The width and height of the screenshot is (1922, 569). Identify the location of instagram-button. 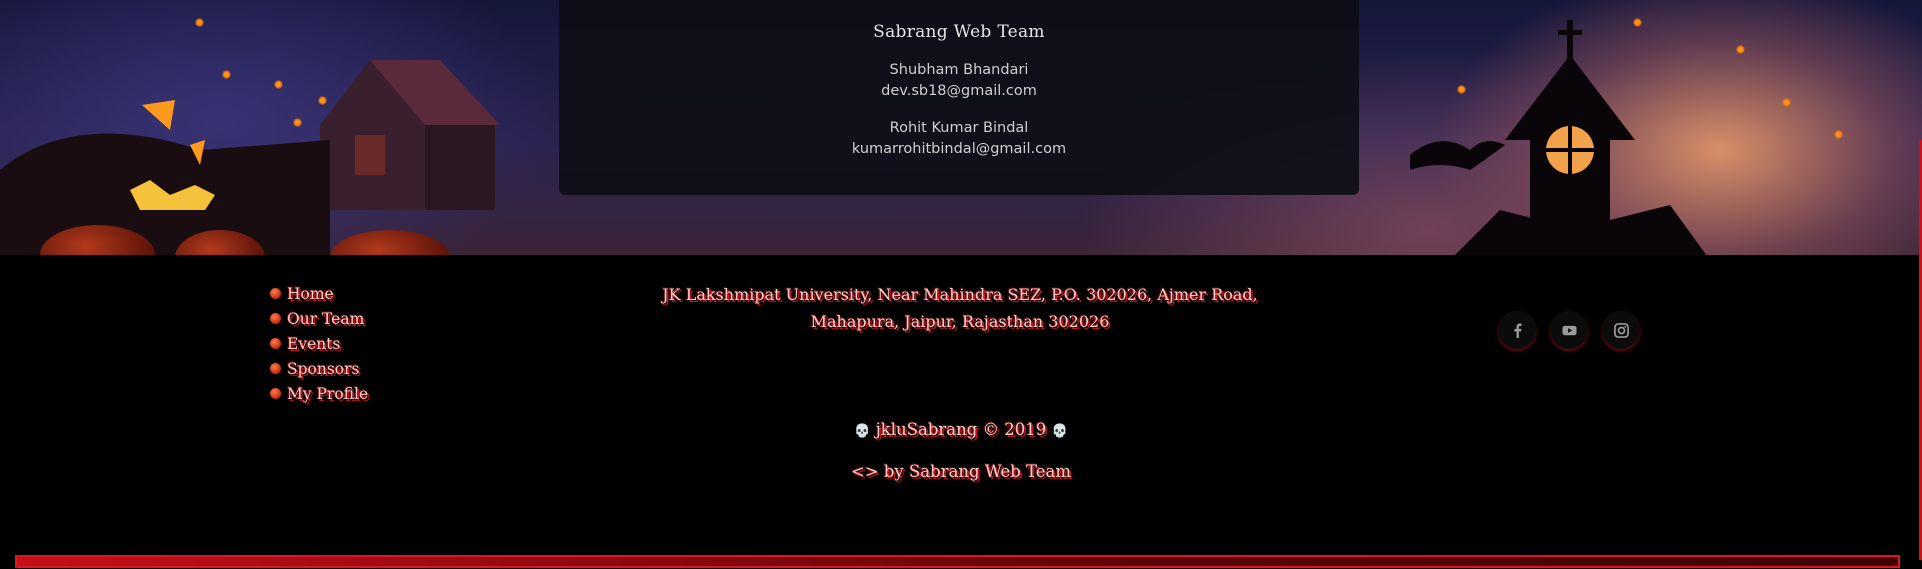
(1621, 330).